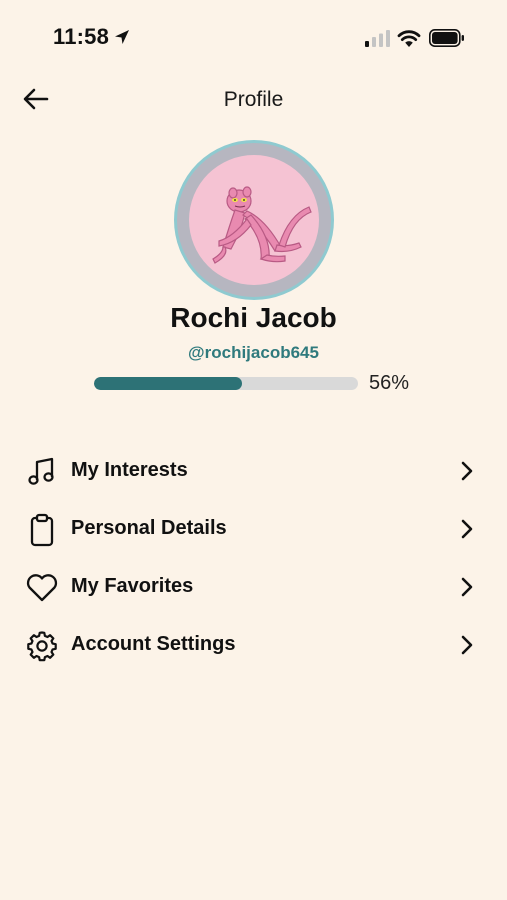 The image size is (507, 900). Describe the element at coordinates (389, 383) in the screenshot. I see `profile-progress-label: 56%` at that location.